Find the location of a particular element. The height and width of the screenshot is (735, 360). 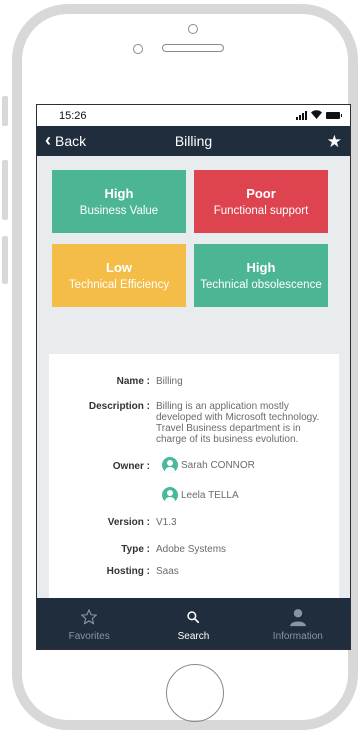

detail-key: Type : is located at coordinates (135, 549).